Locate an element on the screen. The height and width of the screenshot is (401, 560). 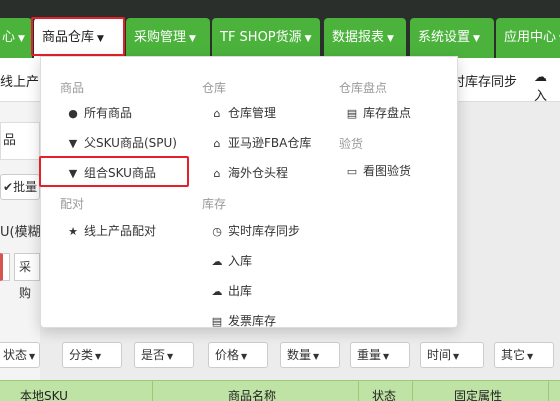
filter-quantity-button: 数量 ▼ is located at coordinates (310, 355).